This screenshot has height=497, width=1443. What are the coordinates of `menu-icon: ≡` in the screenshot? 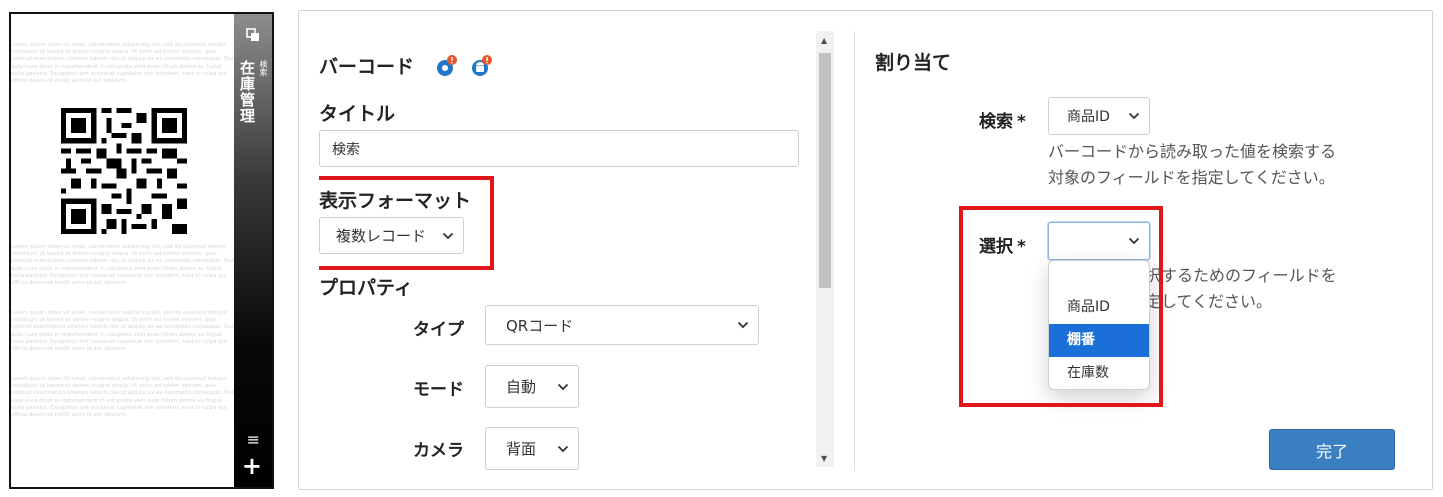 It's located at (253, 440).